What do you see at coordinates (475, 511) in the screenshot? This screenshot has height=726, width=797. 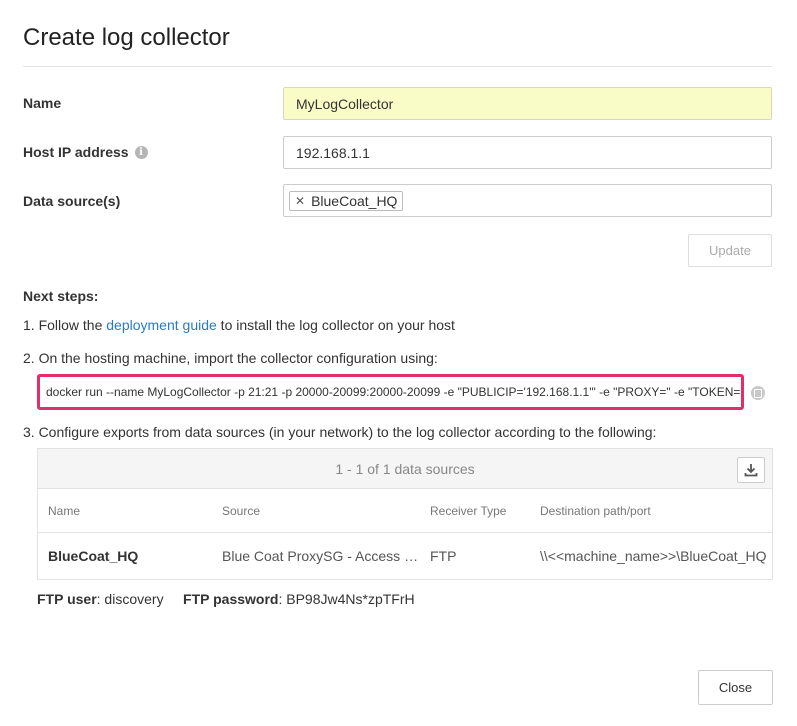 I see `column-header-receiver-type: Receiver Type` at bounding box center [475, 511].